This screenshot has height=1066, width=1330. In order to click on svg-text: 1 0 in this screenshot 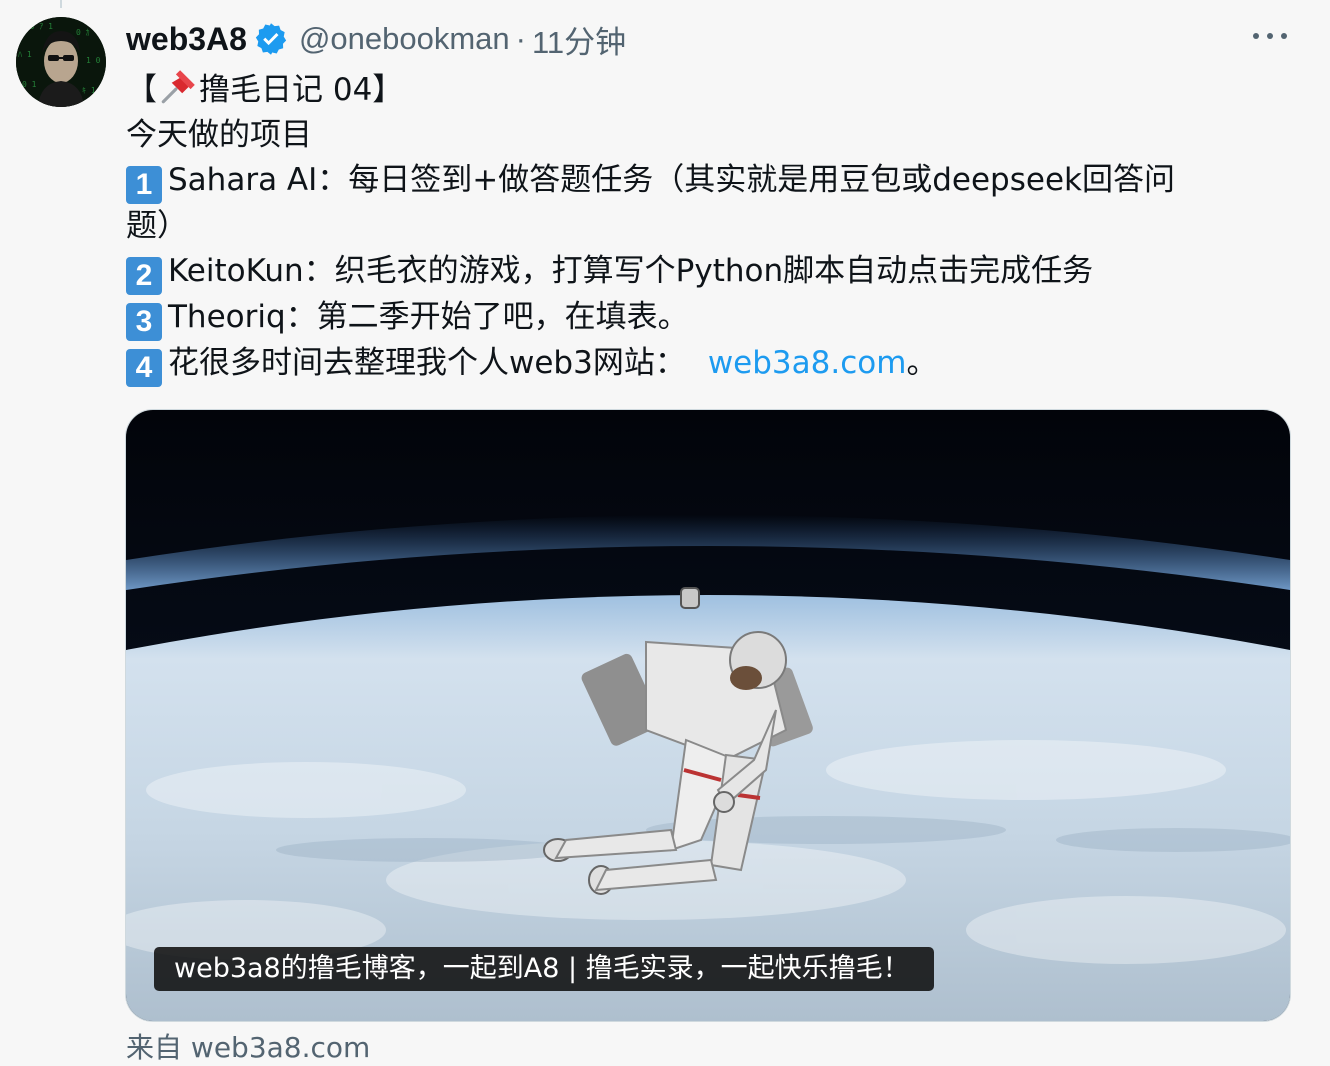, I will do `click(93, 60)`.